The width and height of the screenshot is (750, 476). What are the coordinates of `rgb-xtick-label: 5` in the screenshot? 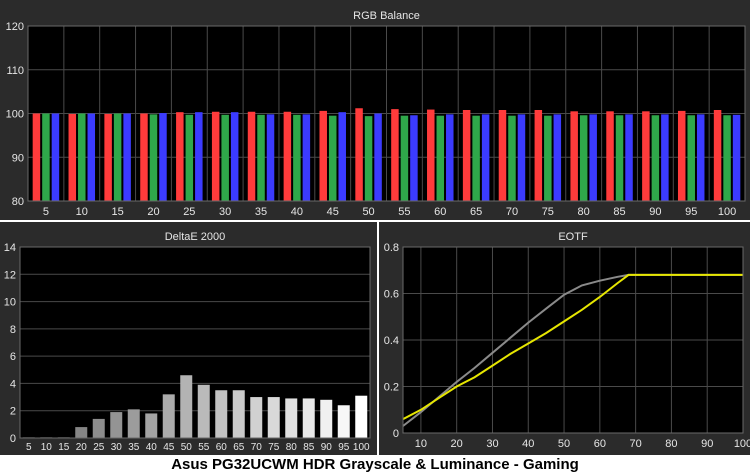 It's located at (46, 212).